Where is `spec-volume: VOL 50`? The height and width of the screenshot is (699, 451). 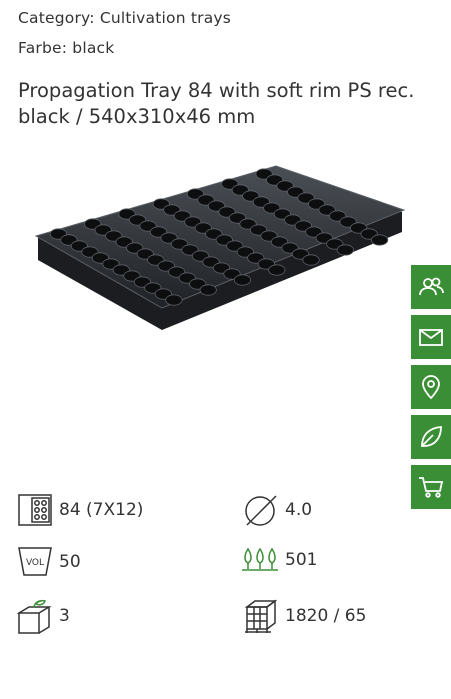
spec-volume: VOL 50 is located at coordinates (49, 562).